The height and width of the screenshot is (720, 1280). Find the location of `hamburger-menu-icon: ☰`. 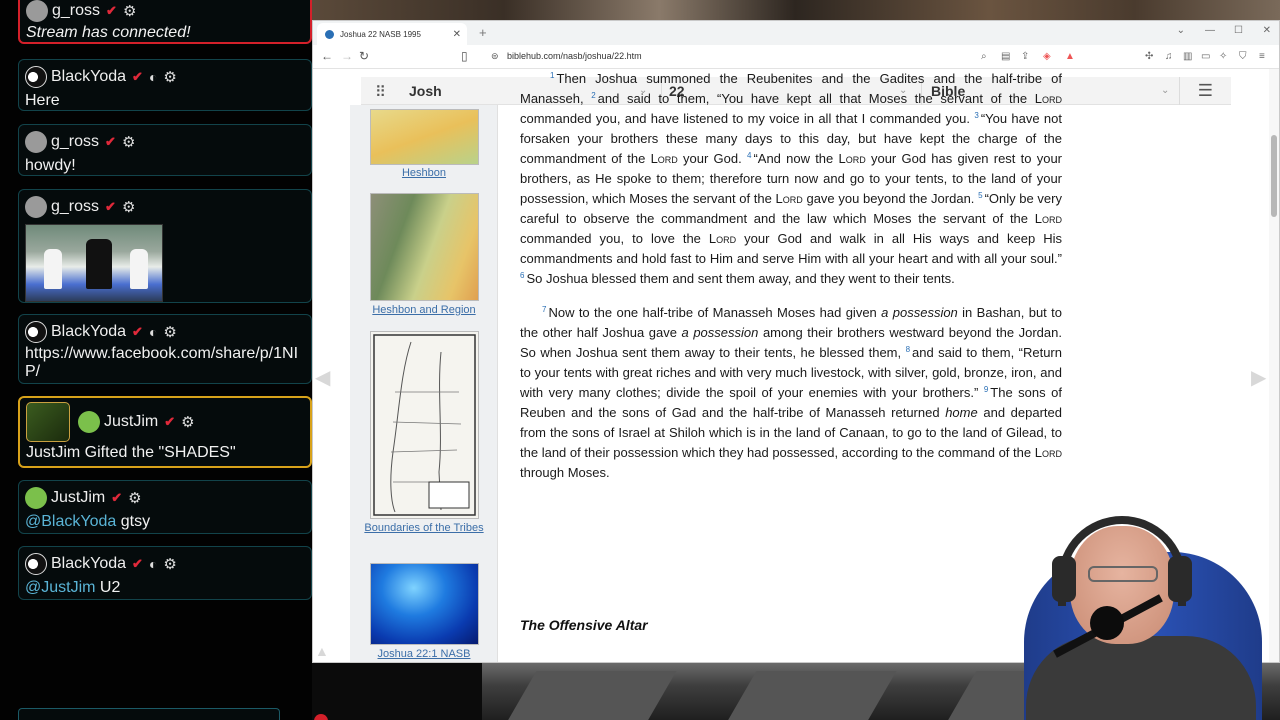

hamburger-menu-icon: ☰ is located at coordinates (1205, 91).